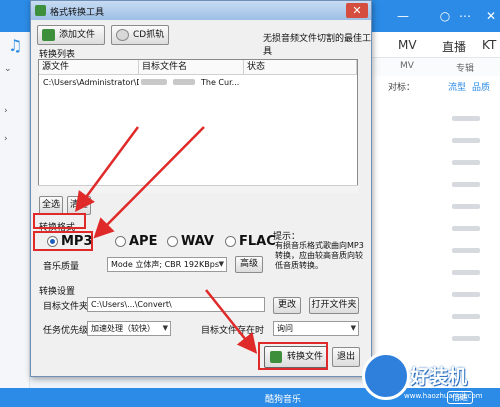 The image size is (500, 407). Describe the element at coordinates (443, 396) in the screenshot. I see `watermark-url: www.haozhuangji.com` at that location.